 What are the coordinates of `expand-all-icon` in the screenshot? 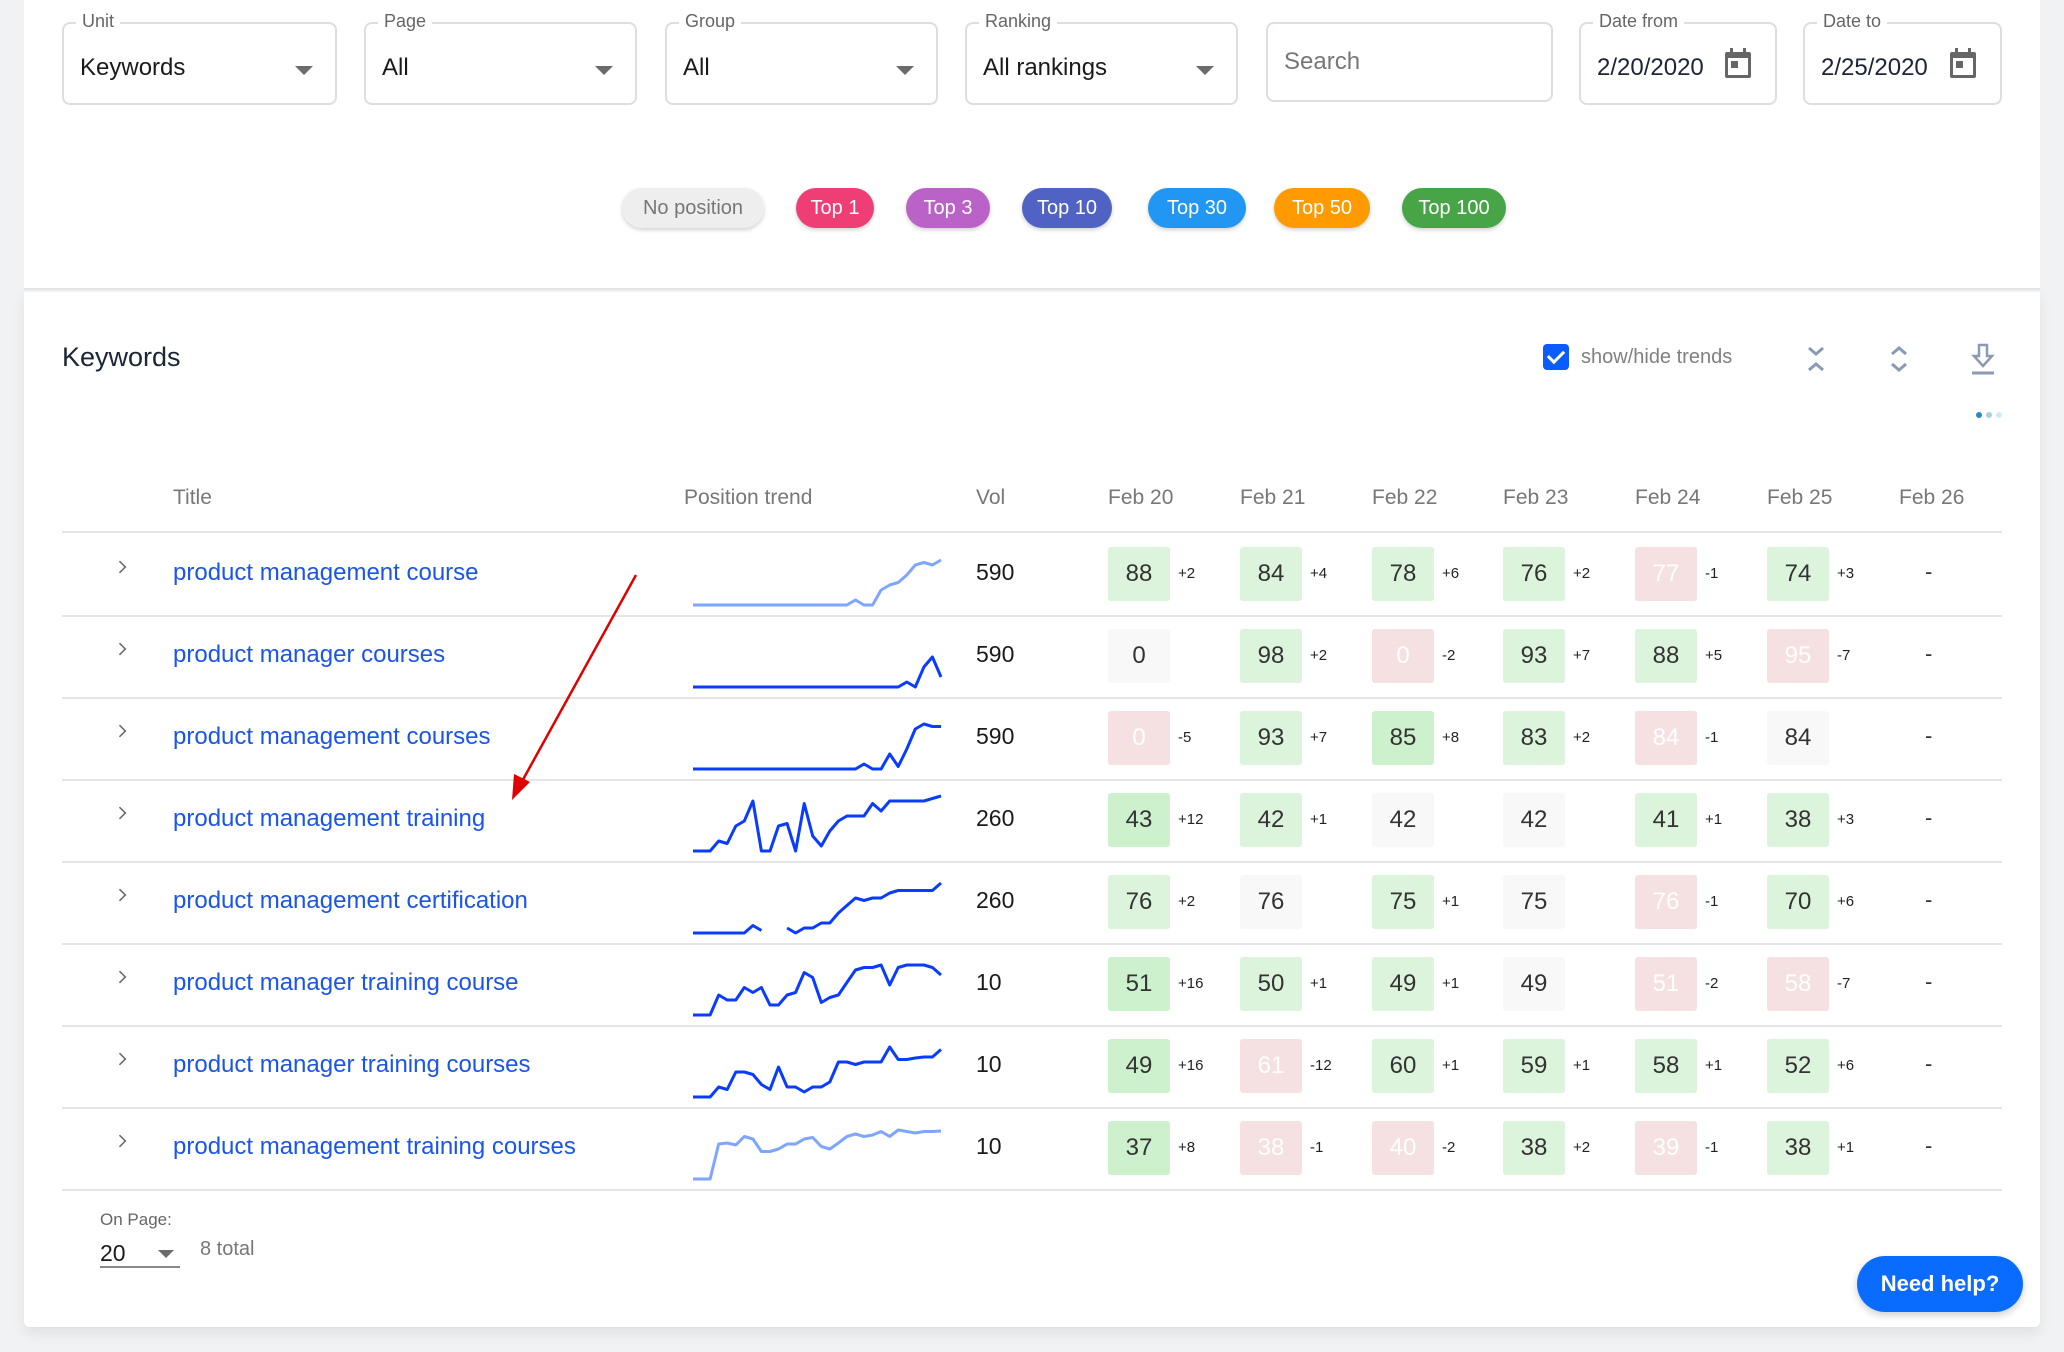 It's located at (1899, 359).